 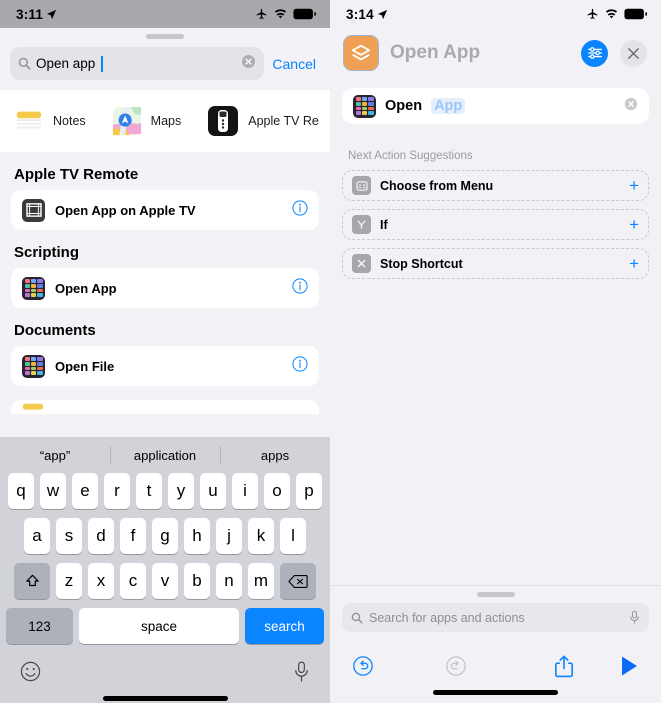 I want to click on key-h: h, so click(x=197, y=536).